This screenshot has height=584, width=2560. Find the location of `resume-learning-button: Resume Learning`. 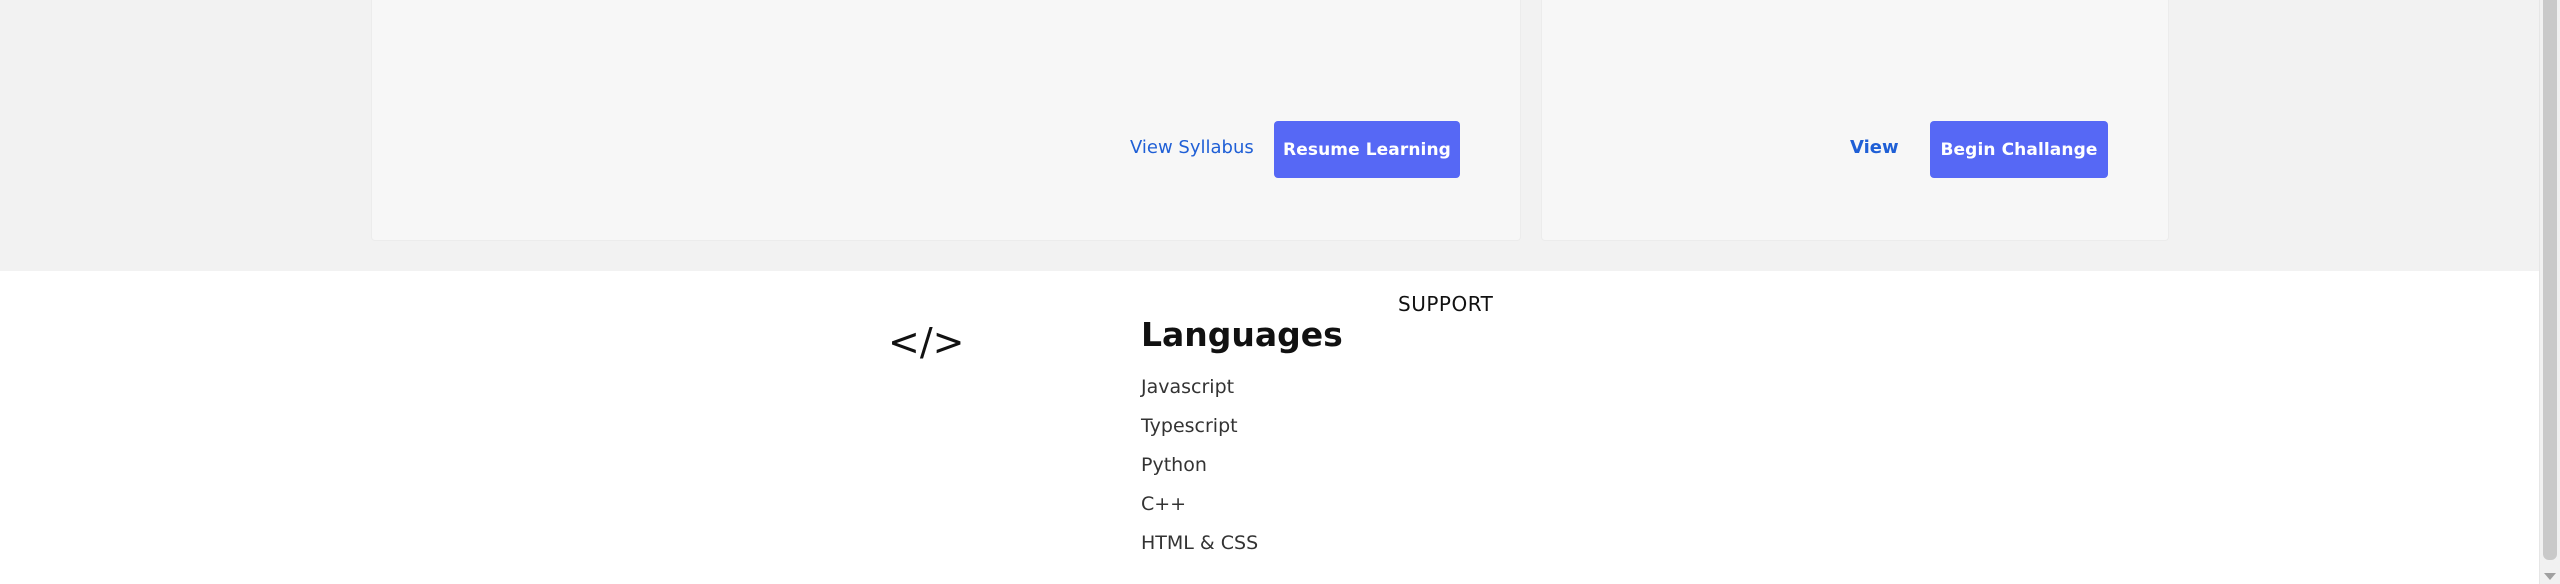

resume-learning-button: Resume Learning is located at coordinates (1367, 149).